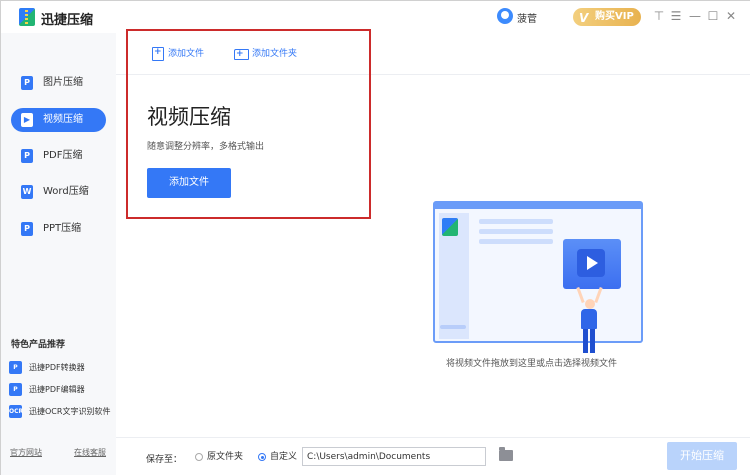 The image size is (750, 475). Describe the element at coordinates (16, 411) in the screenshot. I see `ocr-icon: OCR` at that location.